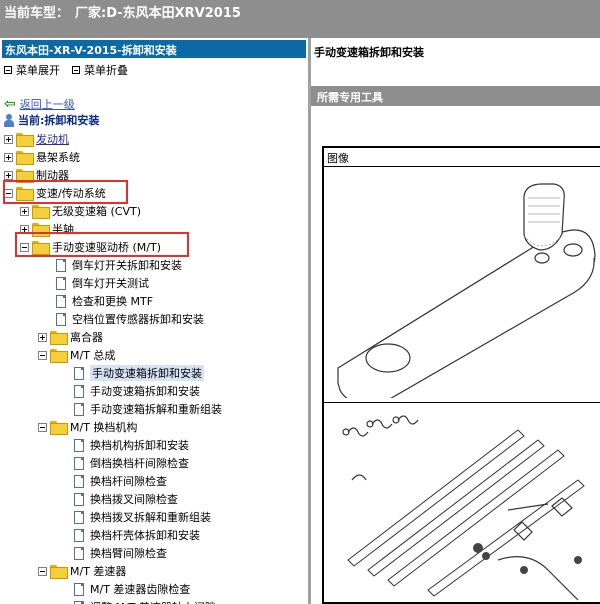 The width and height of the screenshot is (600, 604). I want to click on tree-document-item: 倒车灯开关测试, so click(102, 283).